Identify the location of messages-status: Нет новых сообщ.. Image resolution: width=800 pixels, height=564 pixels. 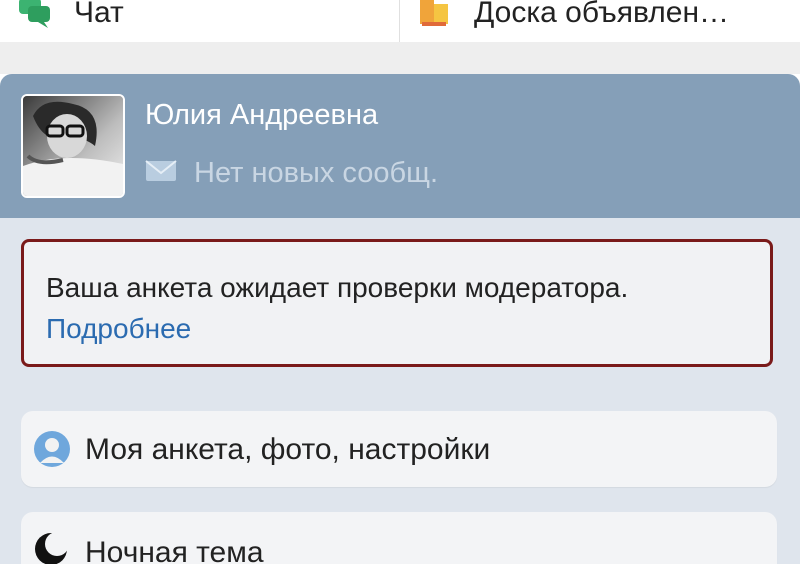
(291, 173).